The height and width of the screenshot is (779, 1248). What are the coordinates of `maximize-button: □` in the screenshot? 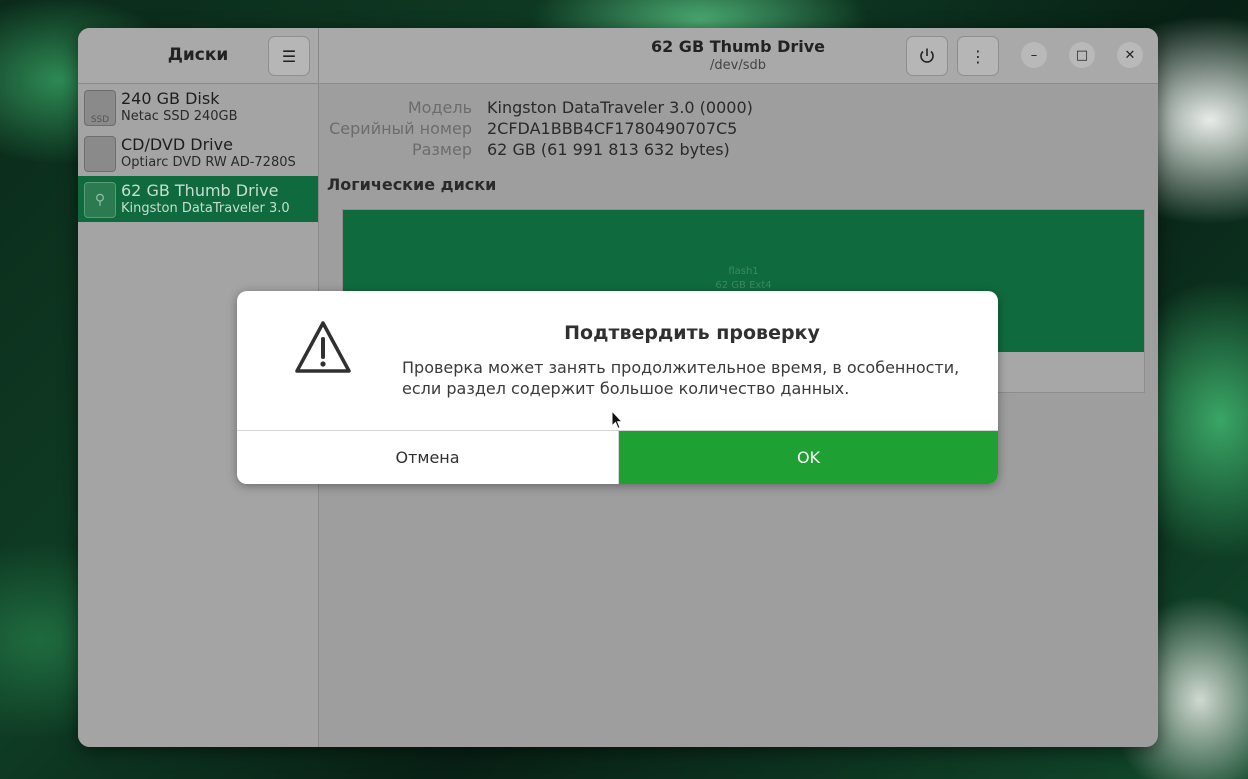 It's located at (1082, 55).